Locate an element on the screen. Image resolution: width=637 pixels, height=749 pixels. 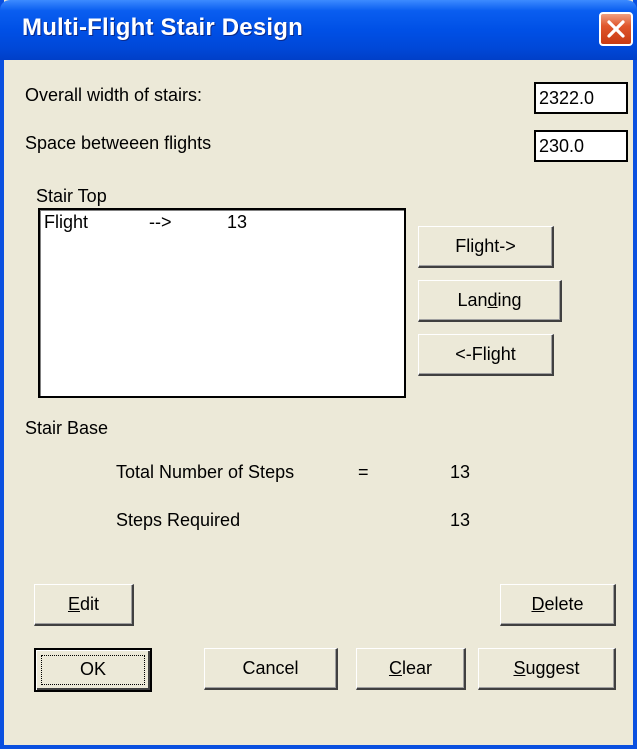
ok-button: OK is located at coordinates (93, 670).